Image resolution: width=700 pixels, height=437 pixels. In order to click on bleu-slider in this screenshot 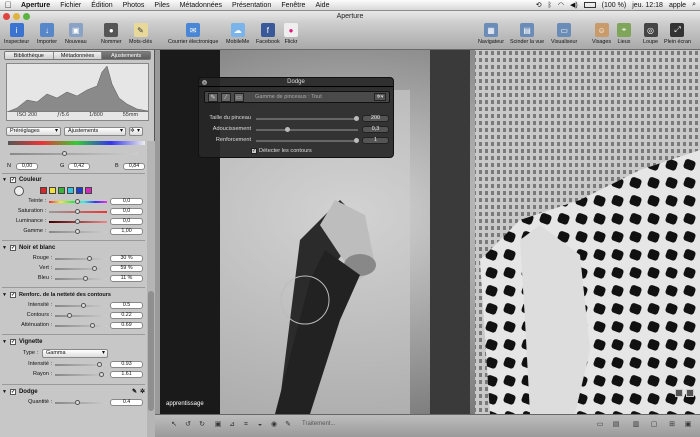, I will do `click(81, 278)`.